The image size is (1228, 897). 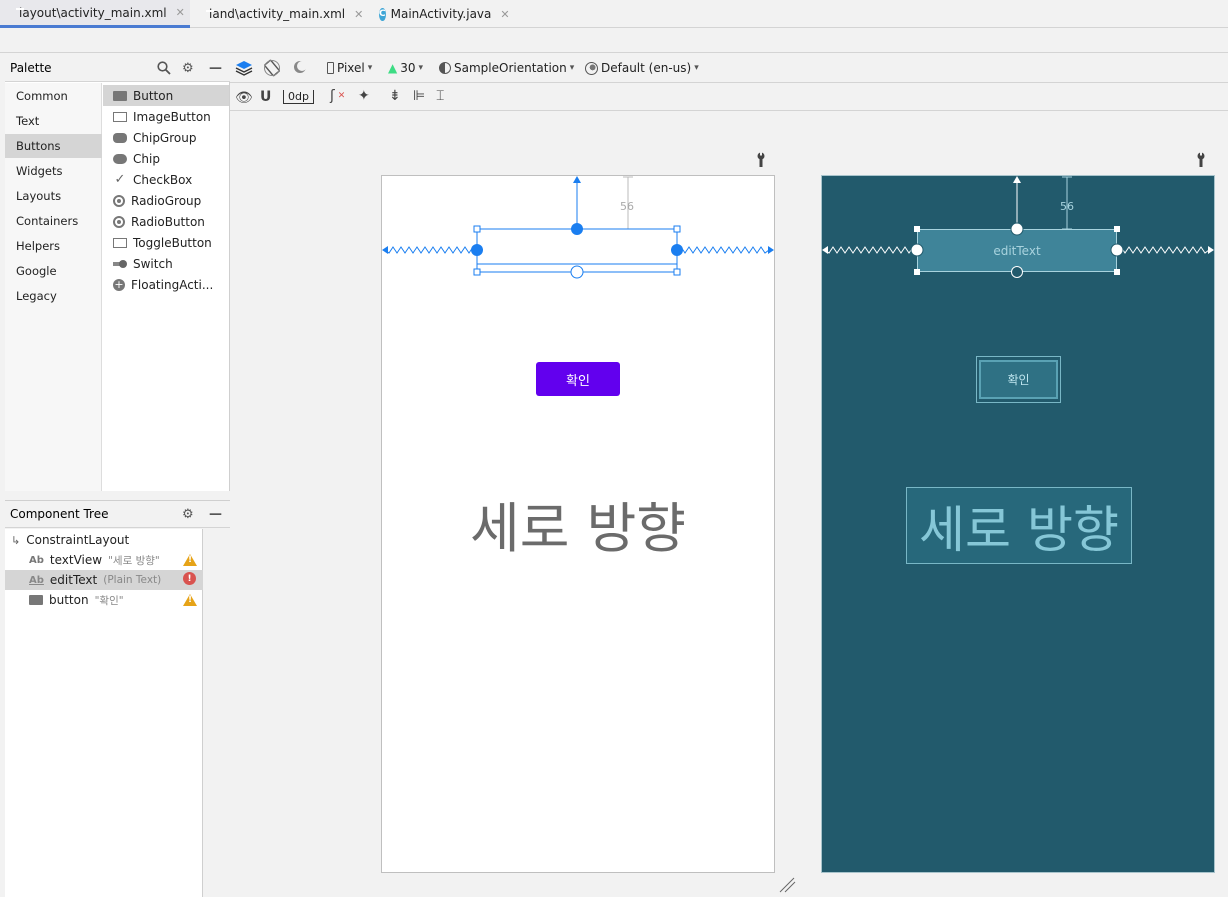 What do you see at coordinates (120, 137) in the screenshot?
I see `chipgroup-icon` at bounding box center [120, 137].